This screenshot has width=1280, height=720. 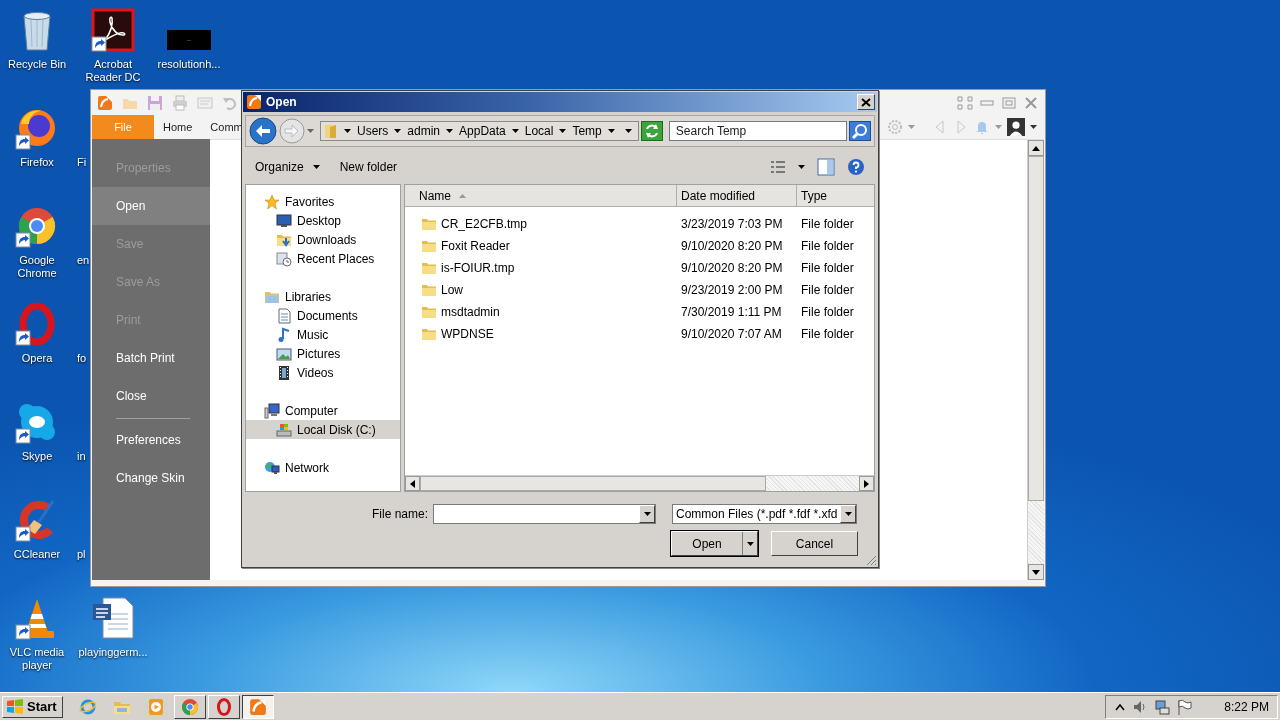 I want to click on sort-arrow-icon, so click(x=462, y=195).